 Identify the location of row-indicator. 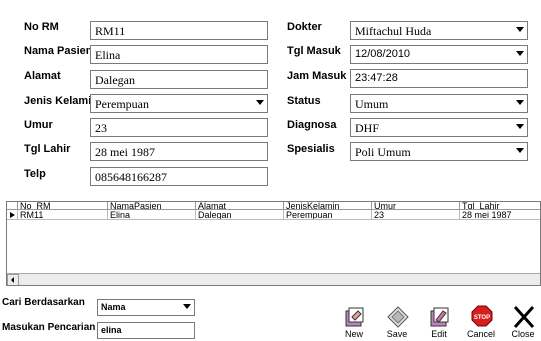
(12, 215).